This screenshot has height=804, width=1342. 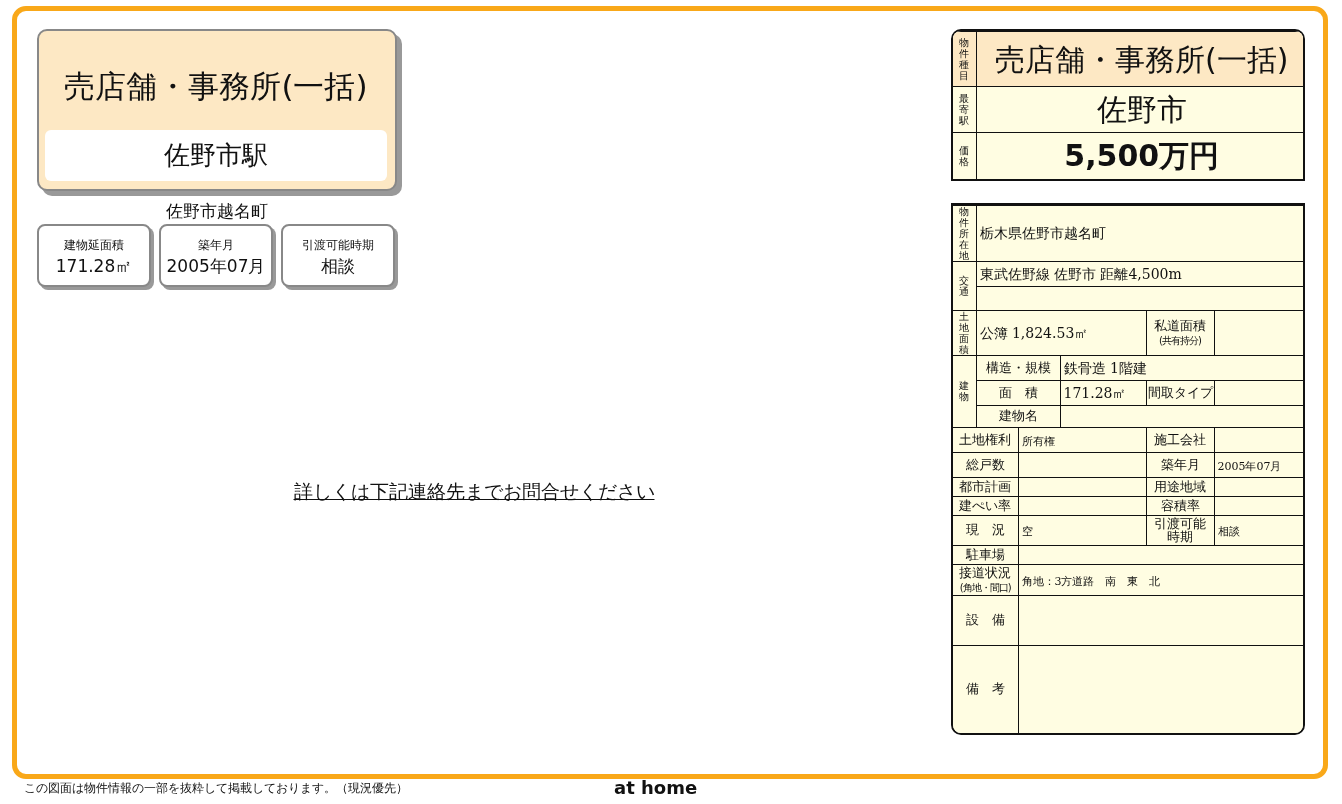 I want to click on field-label: 駐車場, so click(x=985, y=555).